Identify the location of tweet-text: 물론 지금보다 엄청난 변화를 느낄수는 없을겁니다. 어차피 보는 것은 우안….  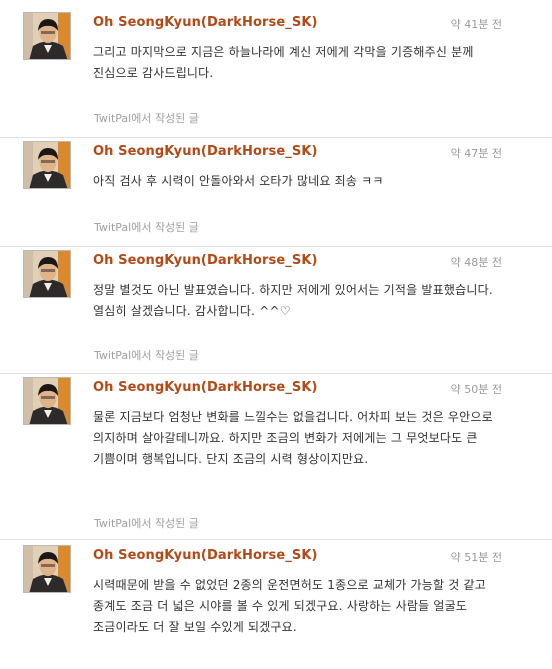
(293, 438).